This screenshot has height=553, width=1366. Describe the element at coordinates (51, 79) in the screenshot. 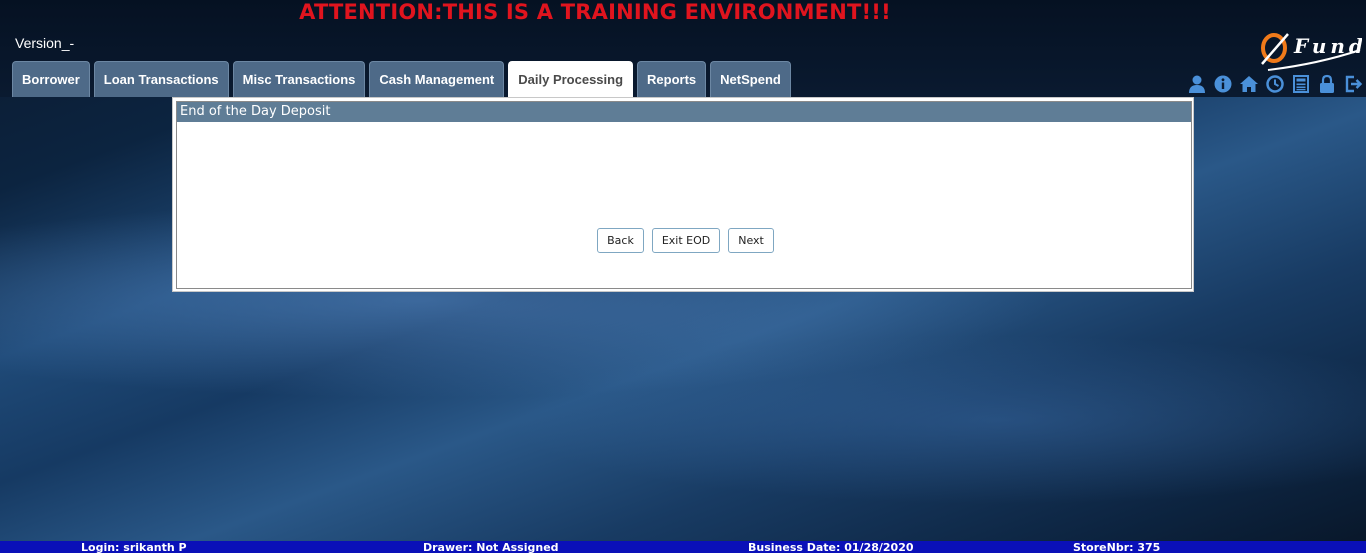

I see `tab-borrower: Borrower` at that location.